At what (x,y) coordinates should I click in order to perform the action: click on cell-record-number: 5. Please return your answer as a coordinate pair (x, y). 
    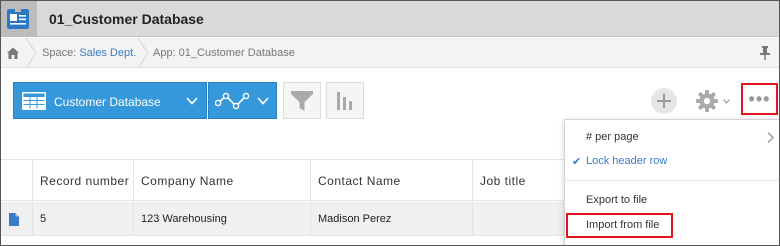
    Looking at the image, I should click on (82, 219).